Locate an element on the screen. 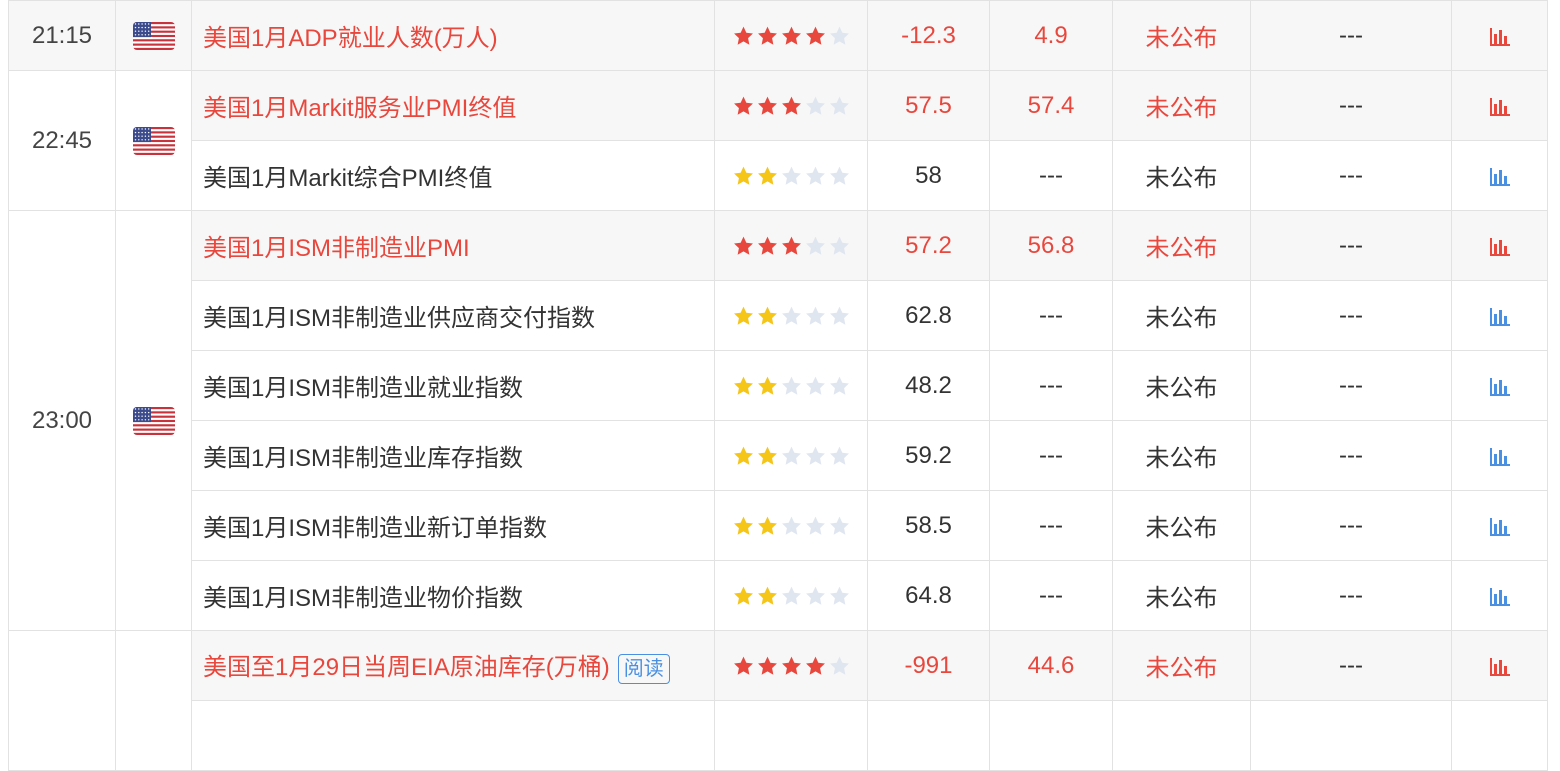 This screenshot has height=771, width=1560. event-name: 美国1月ISM非制造业新订单指数 is located at coordinates (375, 528).